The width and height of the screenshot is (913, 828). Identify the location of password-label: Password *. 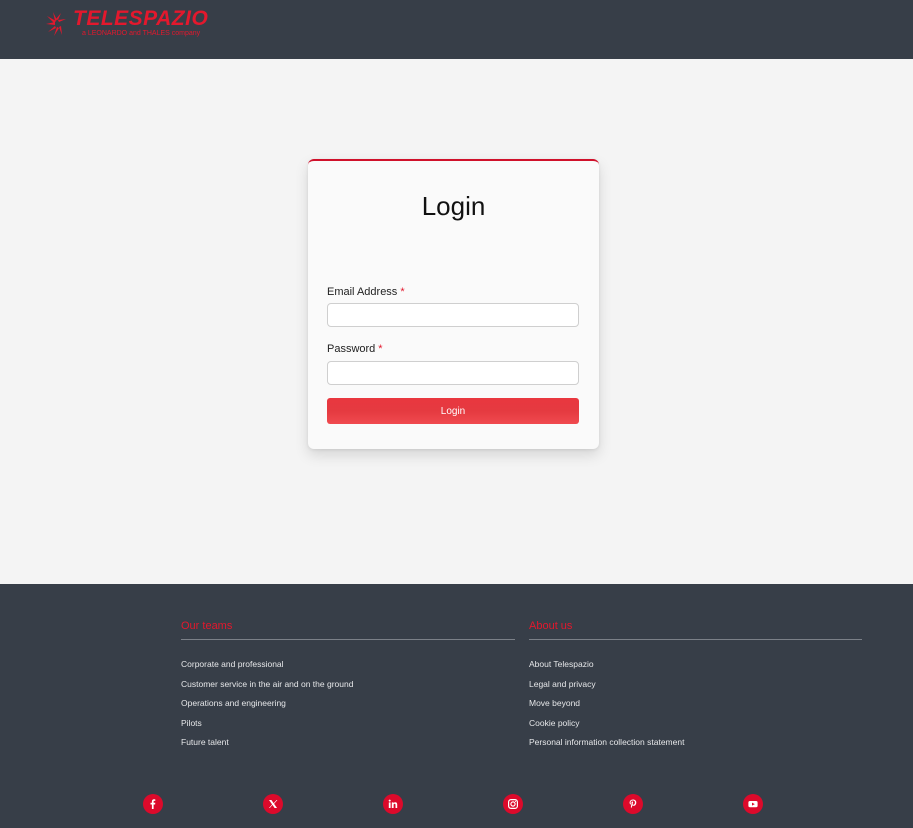
(355, 349).